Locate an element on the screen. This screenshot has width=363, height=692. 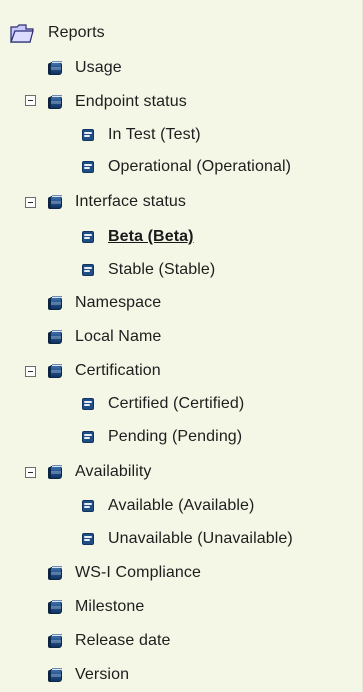
tree-item-pending: Pending (Pending) is located at coordinates (161, 437).